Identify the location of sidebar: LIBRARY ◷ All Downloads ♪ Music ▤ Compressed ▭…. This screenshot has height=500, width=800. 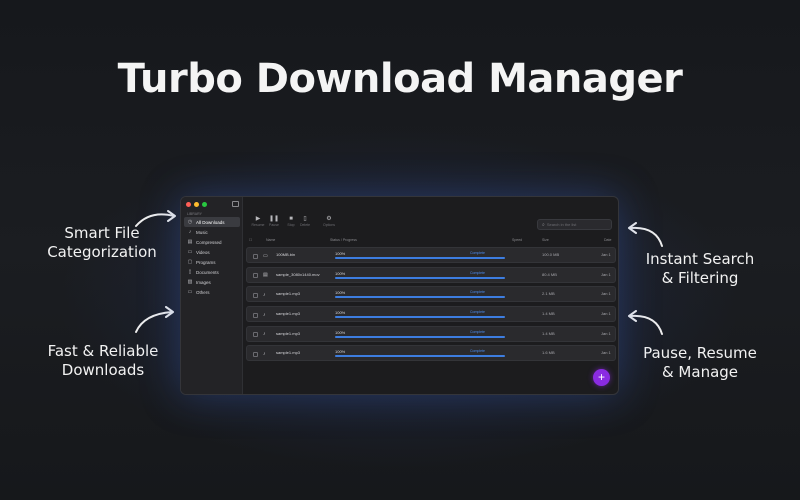
(212, 295).